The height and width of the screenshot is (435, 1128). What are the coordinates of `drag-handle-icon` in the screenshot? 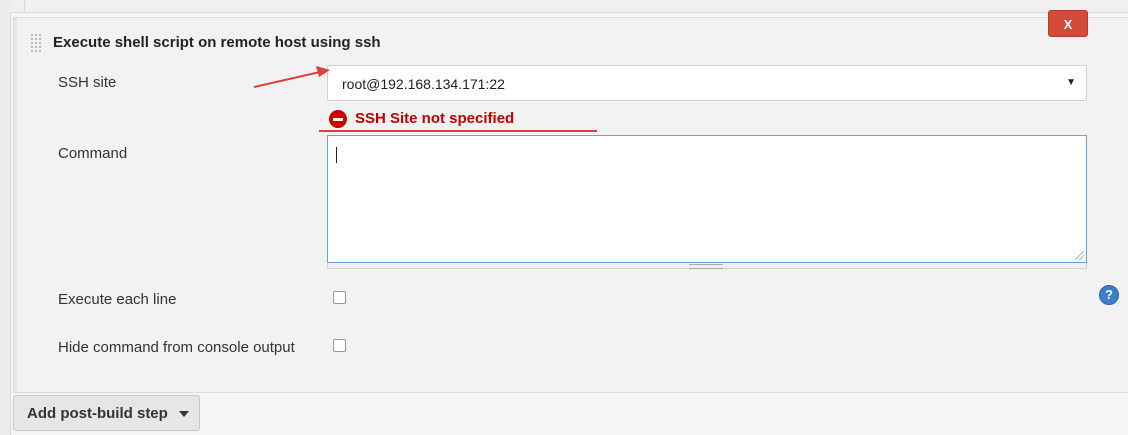 It's located at (36, 43).